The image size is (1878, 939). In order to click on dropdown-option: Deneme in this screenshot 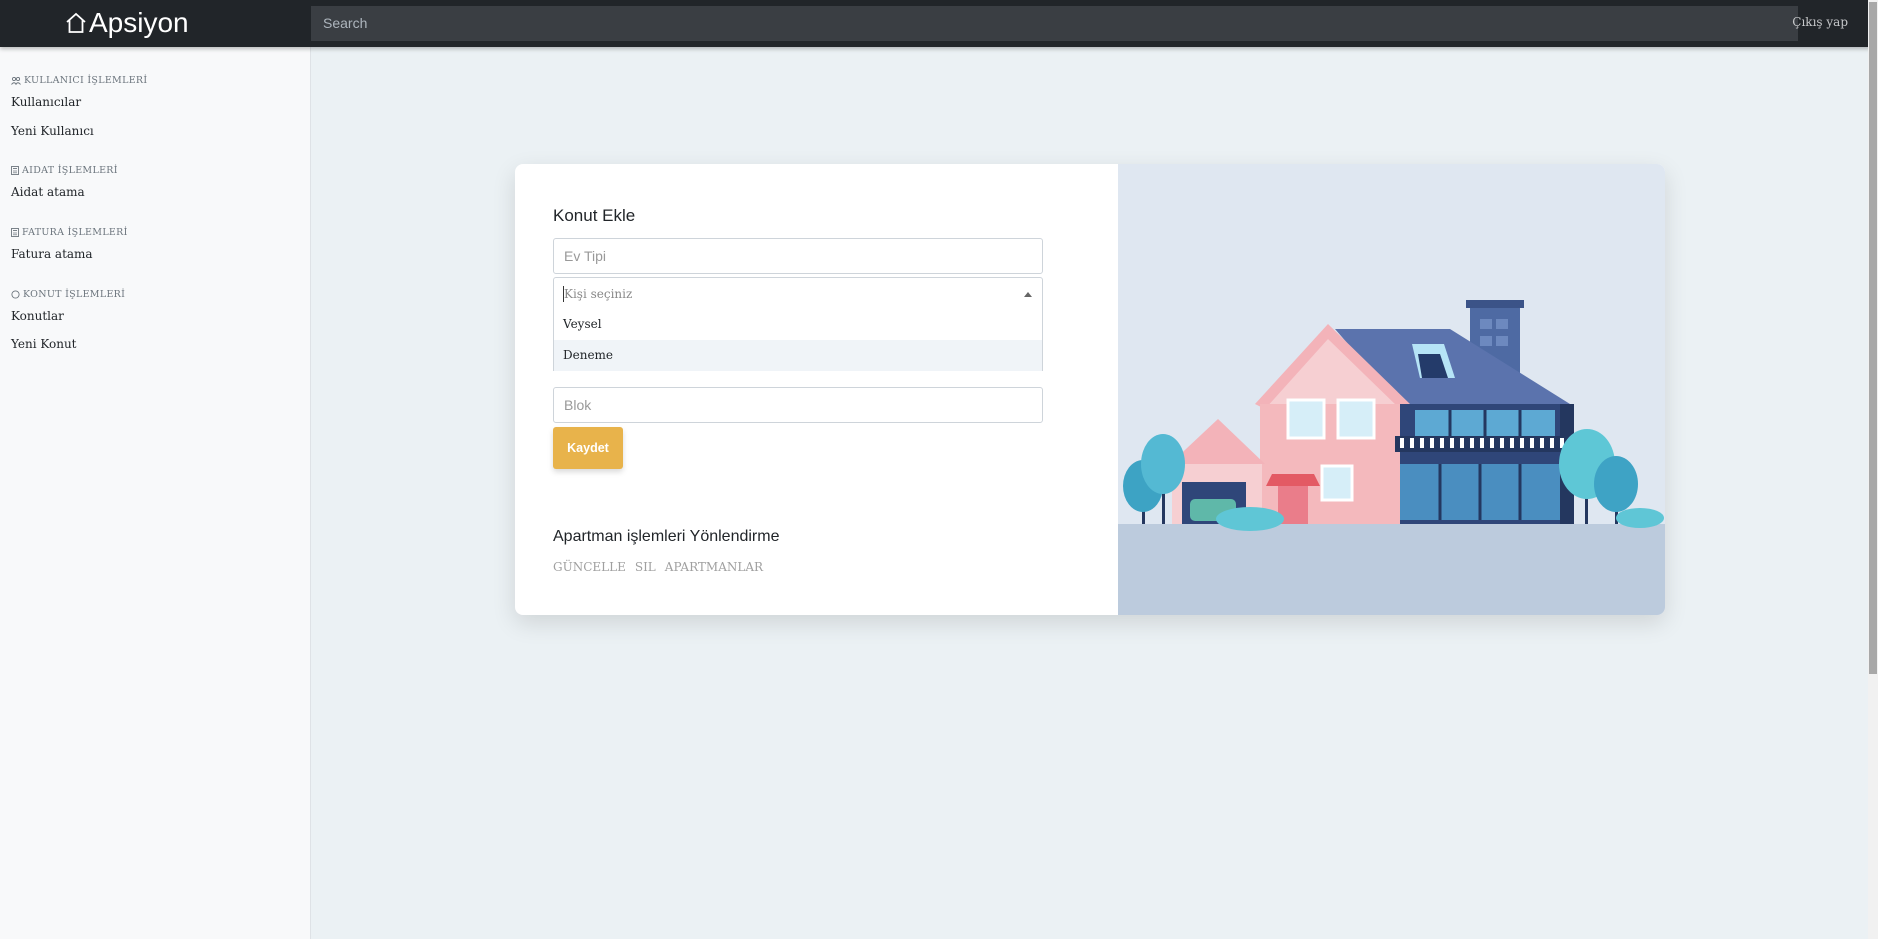, I will do `click(798, 355)`.